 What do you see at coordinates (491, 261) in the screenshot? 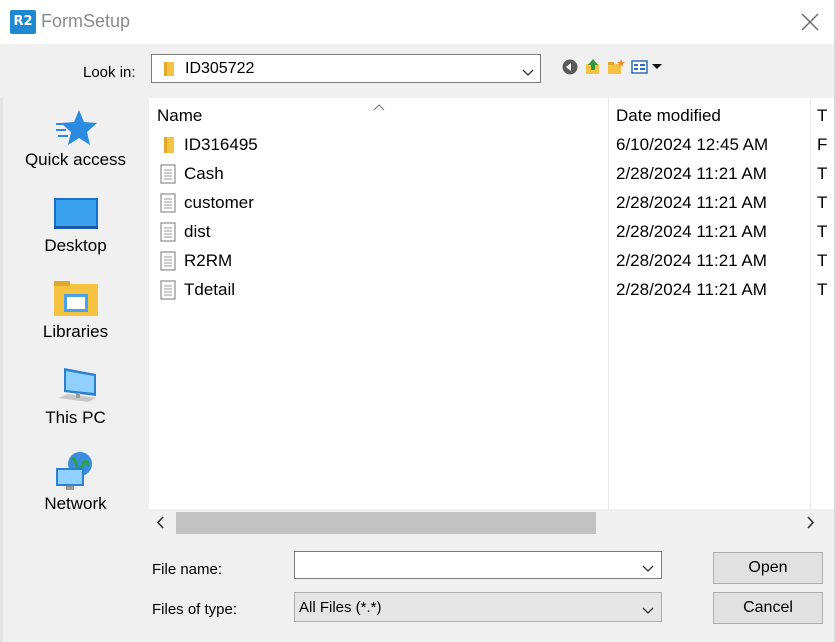
I see `list-item: R2RM 2/28/2024 11:21 AM T` at bounding box center [491, 261].